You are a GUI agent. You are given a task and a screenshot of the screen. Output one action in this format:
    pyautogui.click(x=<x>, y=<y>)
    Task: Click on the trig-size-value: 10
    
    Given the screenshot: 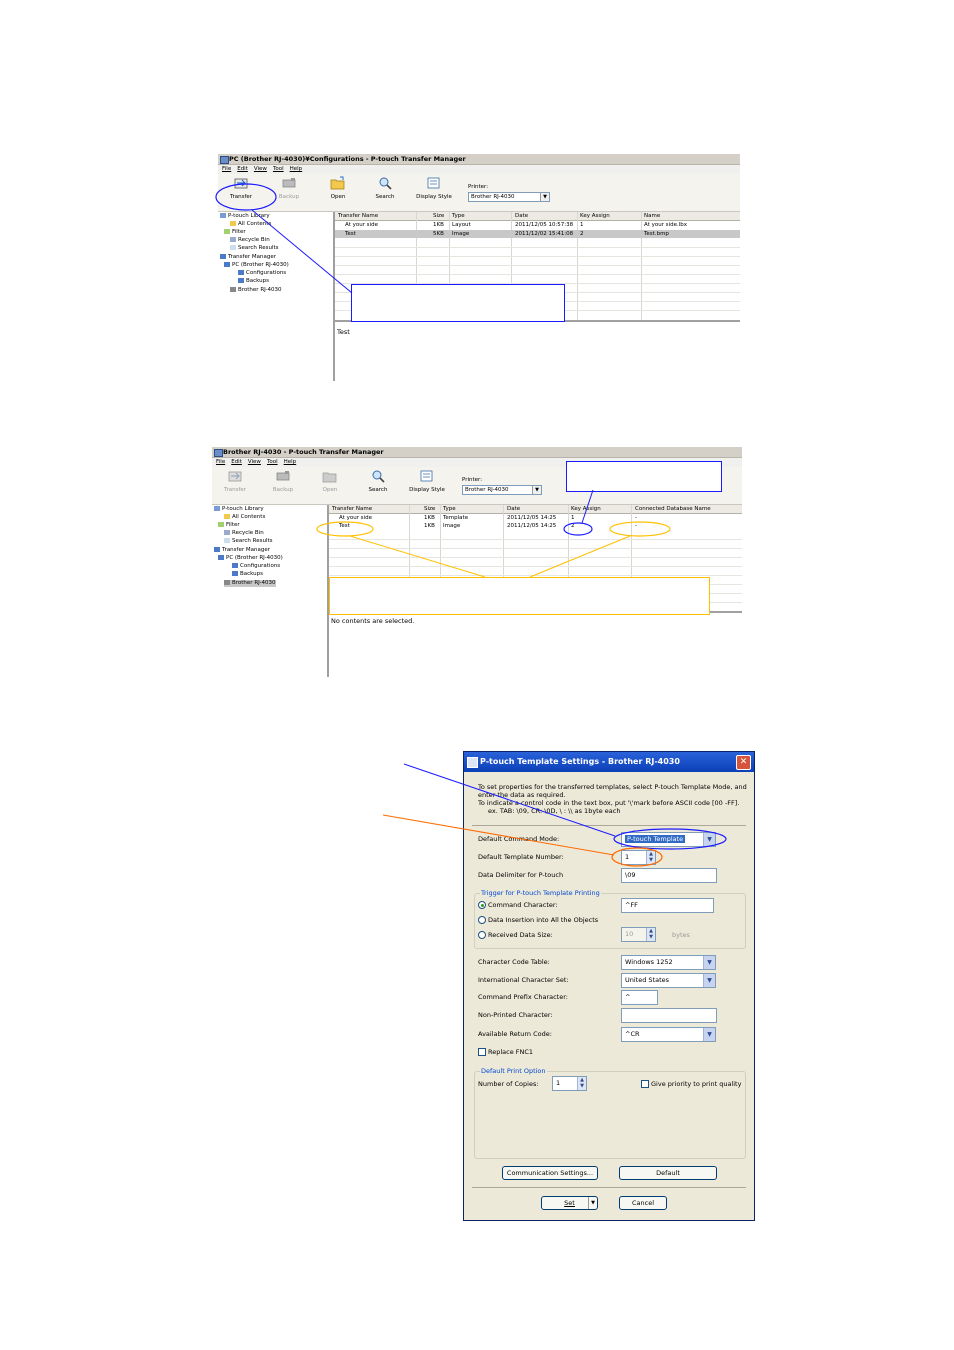 What is the action you would take?
    pyautogui.click(x=629, y=934)
    